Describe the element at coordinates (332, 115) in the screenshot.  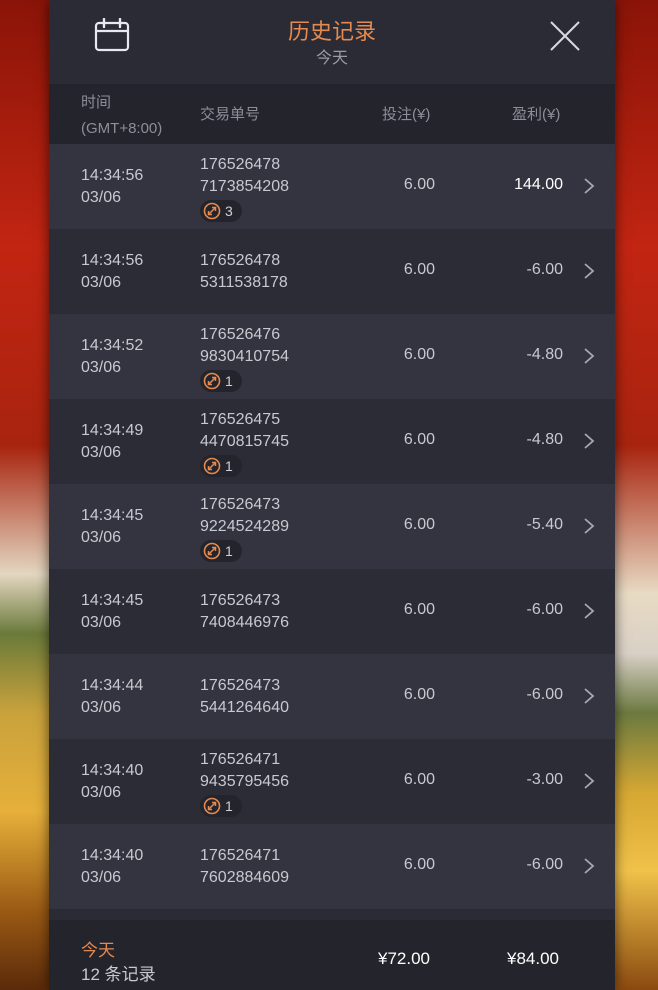
I see `table-header: 时间 (GMT+8:00) 交易单号 投注(¥) 盈利(¥)` at that location.